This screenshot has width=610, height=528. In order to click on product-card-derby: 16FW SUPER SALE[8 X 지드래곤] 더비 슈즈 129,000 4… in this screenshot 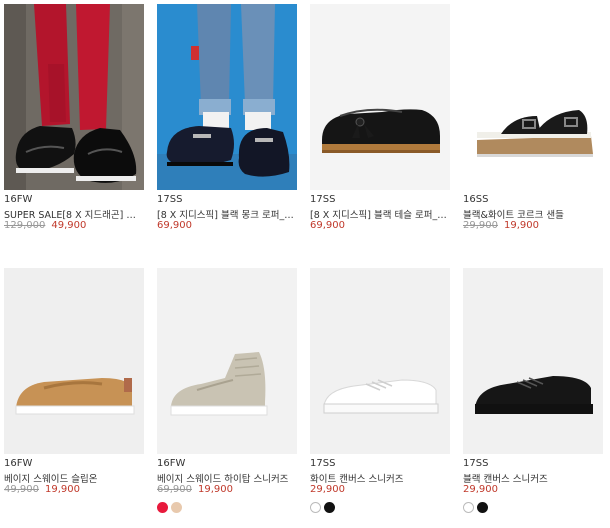, I will do `click(74, 117)`.